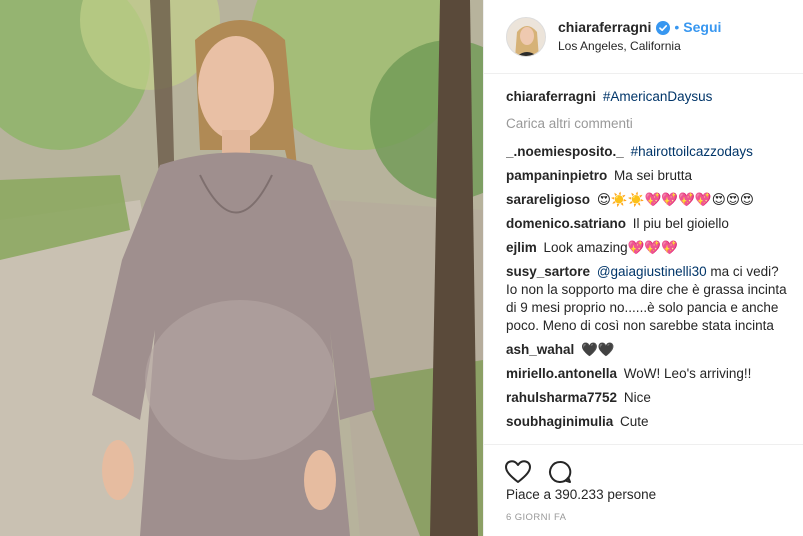 This screenshot has width=803, height=536. I want to click on avatar, so click(526, 36).